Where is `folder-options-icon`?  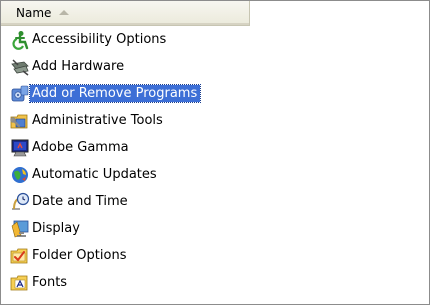
folder-options-icon is located at coordinates (19, 256).